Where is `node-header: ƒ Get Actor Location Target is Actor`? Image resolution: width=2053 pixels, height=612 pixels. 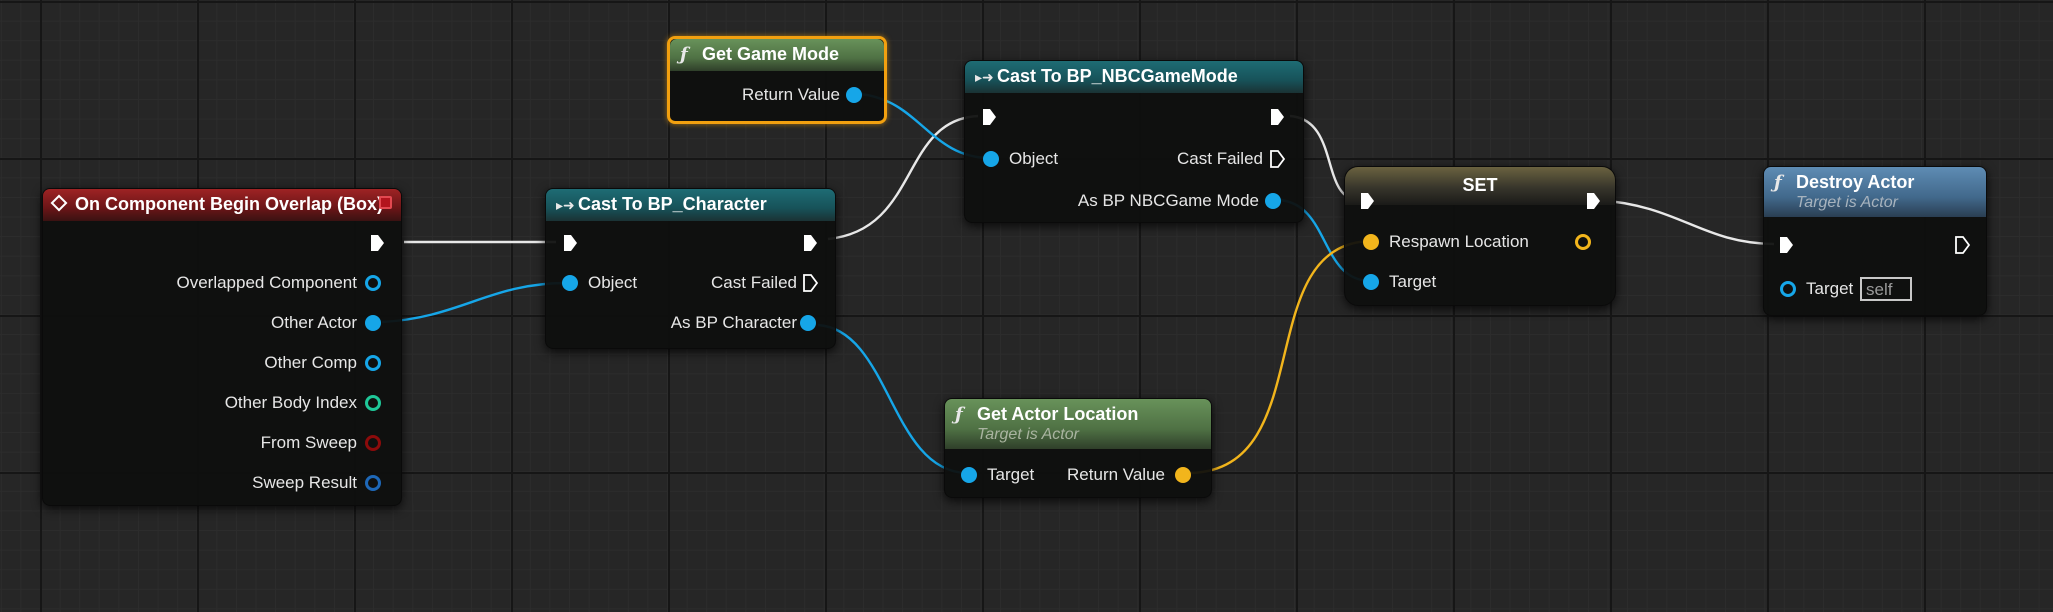
node-header: ƒ Get Actor Location Target is Actor is located at coordinates (1078, 424).